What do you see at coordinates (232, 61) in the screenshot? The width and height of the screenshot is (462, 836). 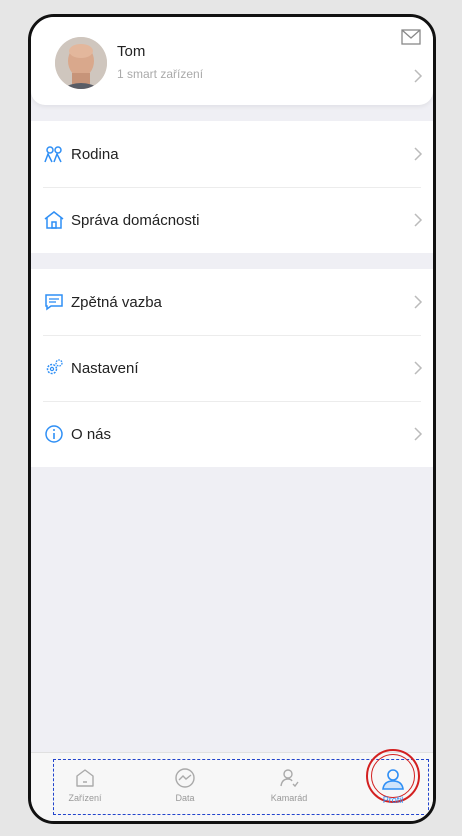 I see `profile-card: Tom 1 smart zařízení` at bounding box center [232, 61].